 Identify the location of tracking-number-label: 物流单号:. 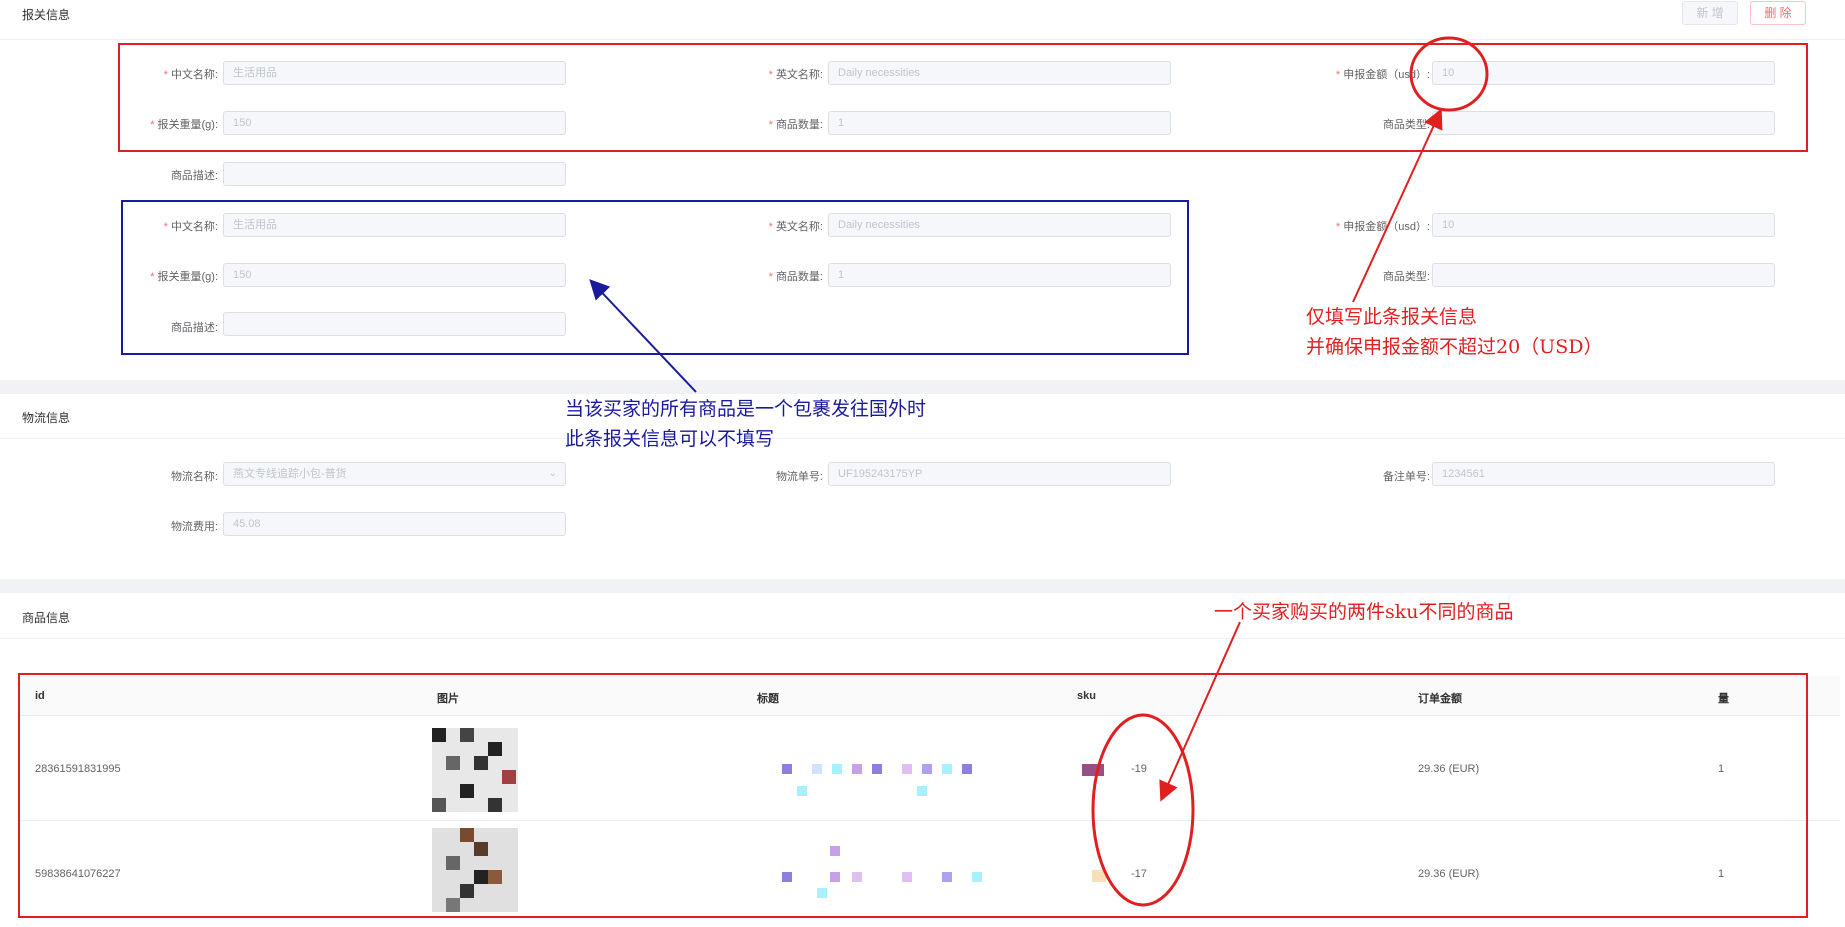
(799, 477).